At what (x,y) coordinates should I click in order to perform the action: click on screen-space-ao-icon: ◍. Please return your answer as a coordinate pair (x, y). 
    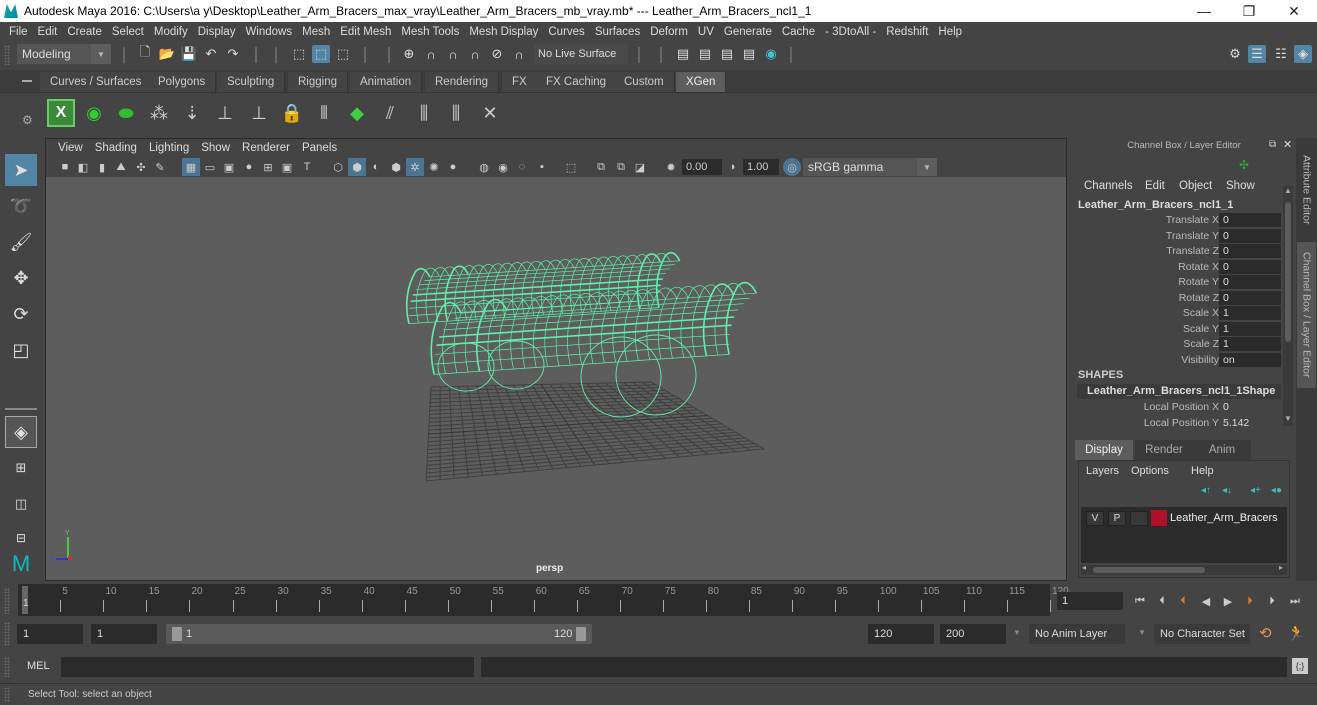
    Looking at the image, I should click on (484, 167).